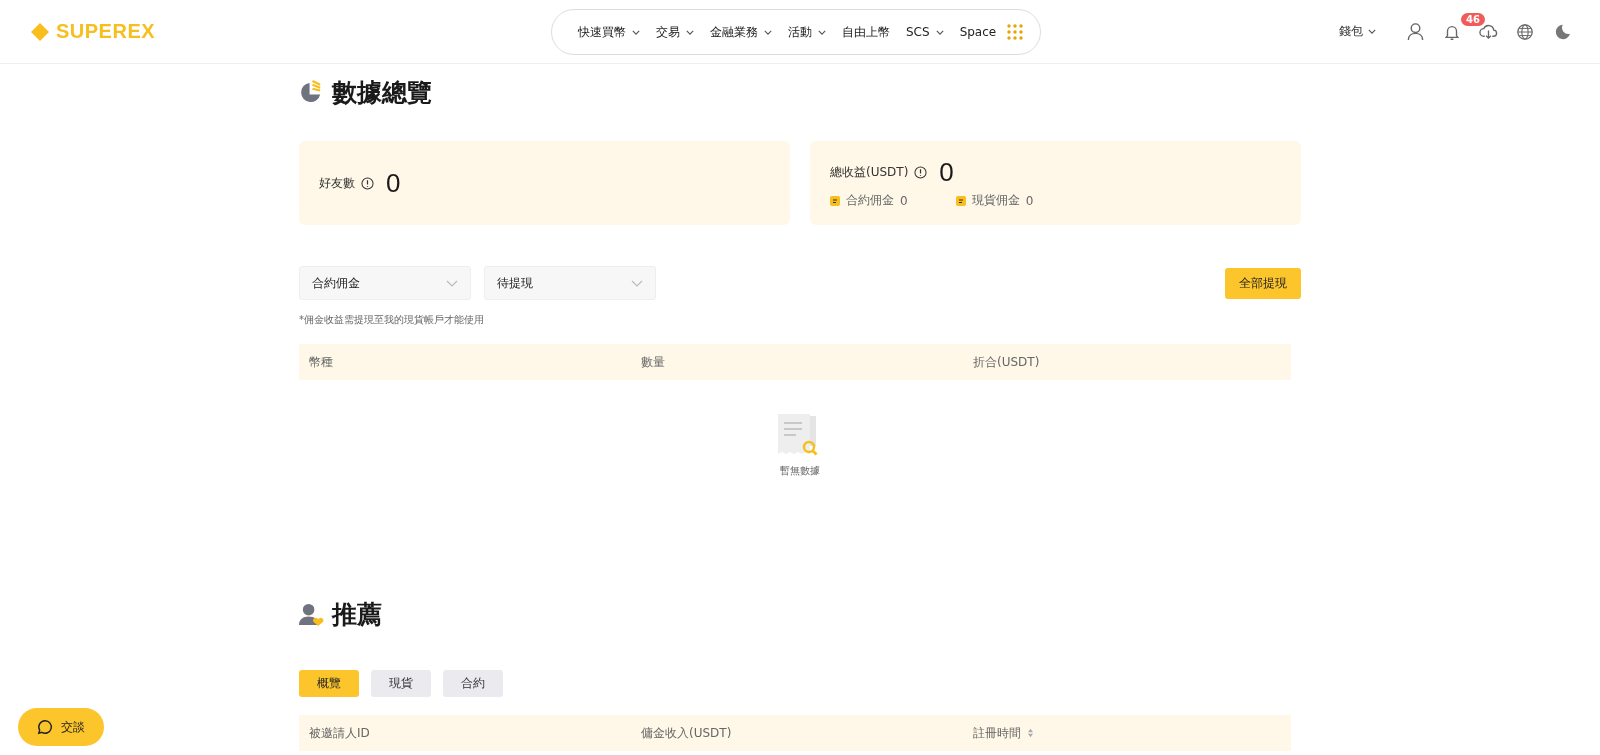 Image resolution: width=1600 pixels, height=755 pixels. What do you see at coordinates (473, 683) in the screenshot?
I see `tab: 合約` at bounding box center [473, 683].